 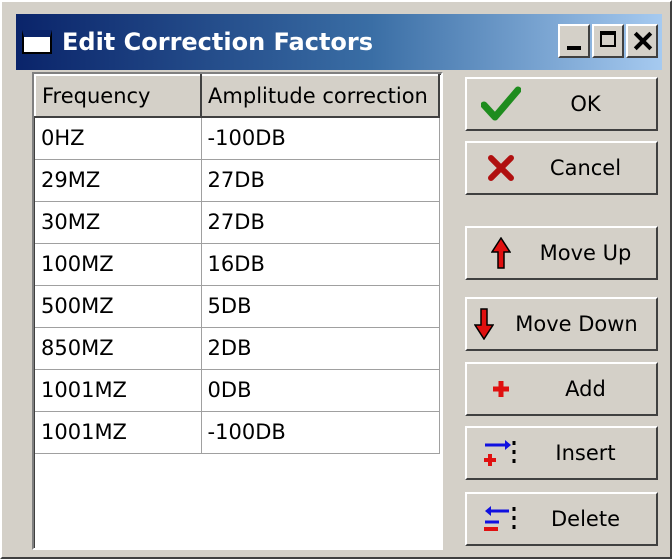 I want to click on plus-icon, so click(x=501, y=389).